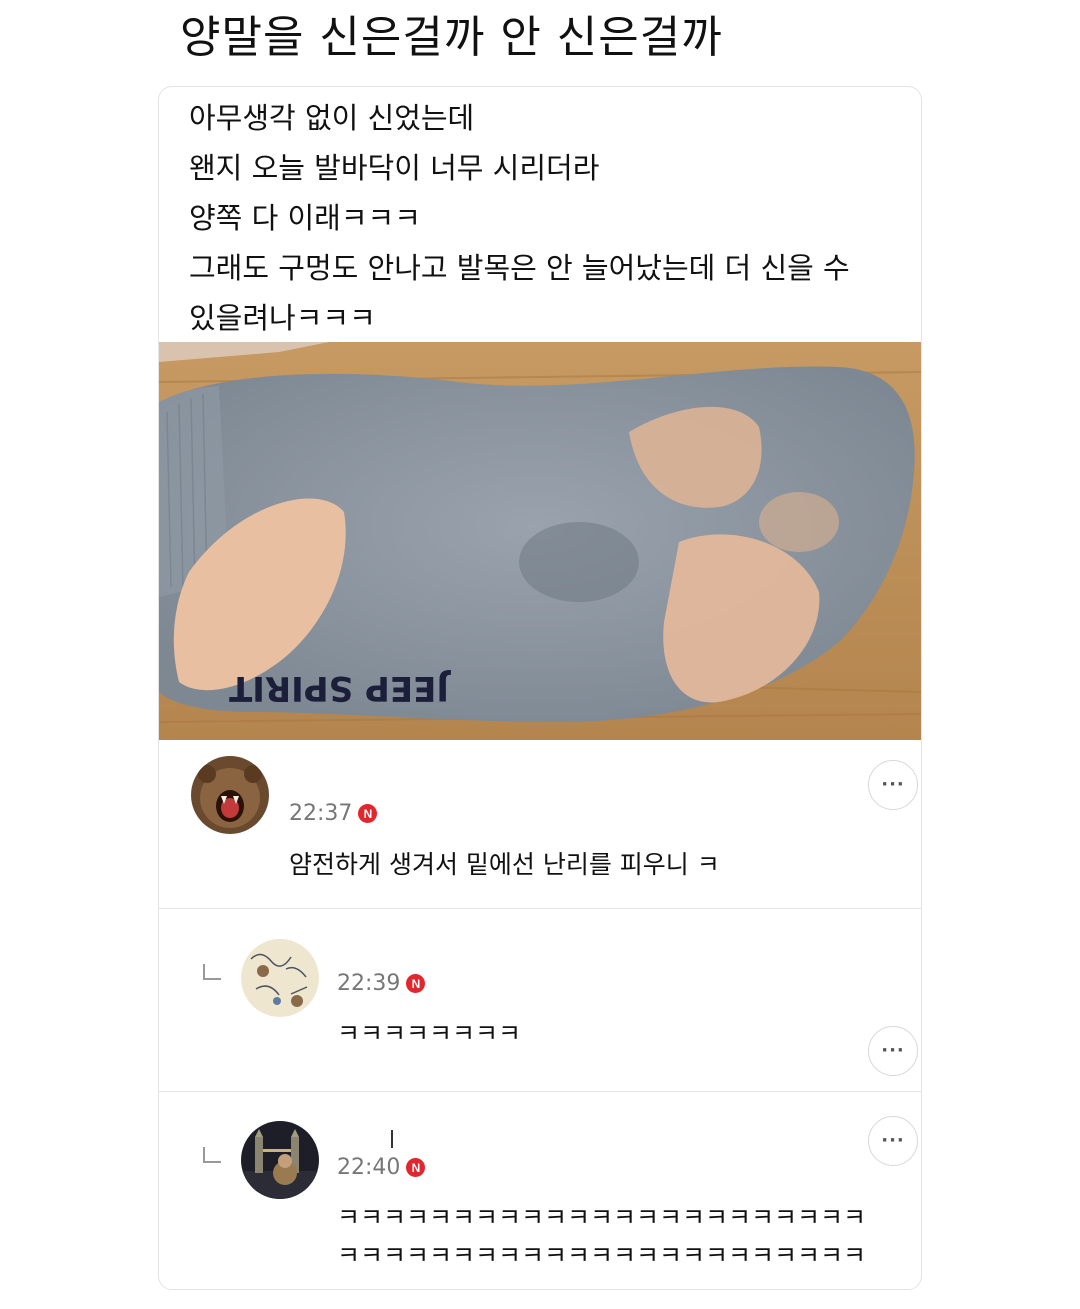 The image size is (1080, 1309). I want to click on comment-time: 22:37, so click(321, 813).